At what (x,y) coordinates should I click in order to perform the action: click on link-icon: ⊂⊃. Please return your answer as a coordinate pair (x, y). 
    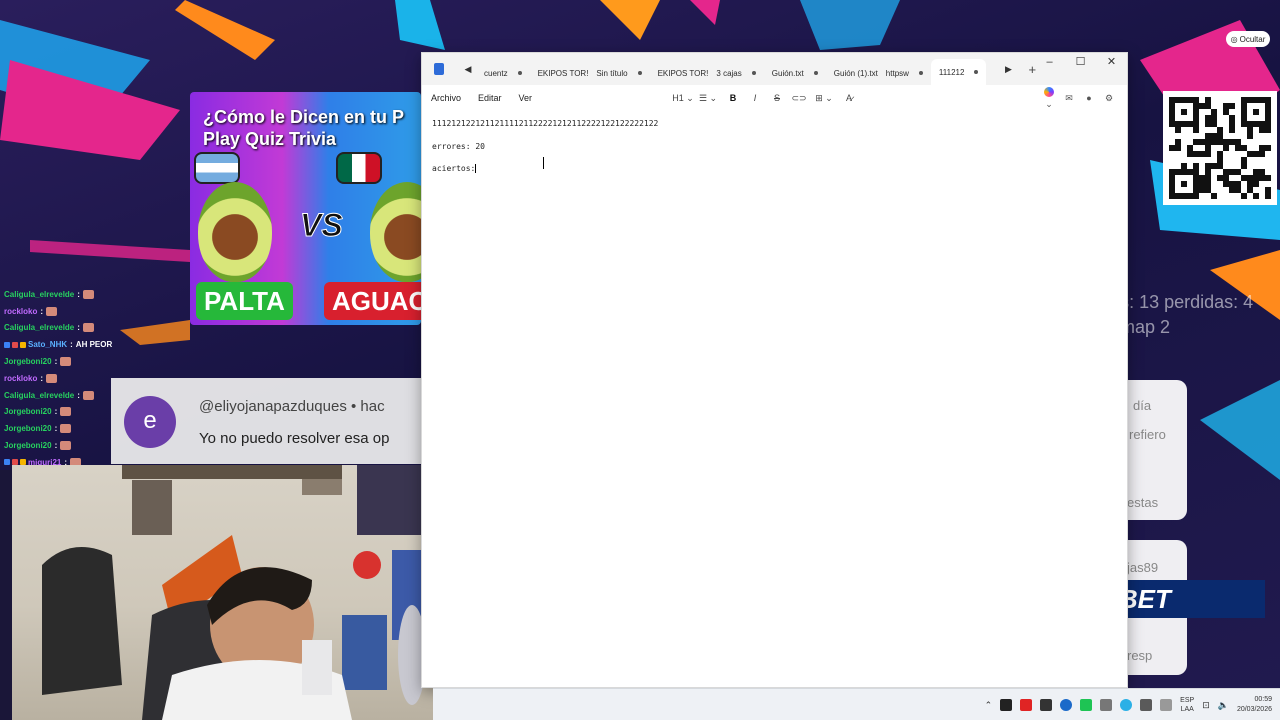
    Looking at the image, I should click on (799, 98).